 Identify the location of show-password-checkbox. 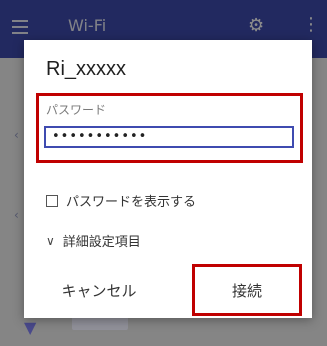
(52, 200).